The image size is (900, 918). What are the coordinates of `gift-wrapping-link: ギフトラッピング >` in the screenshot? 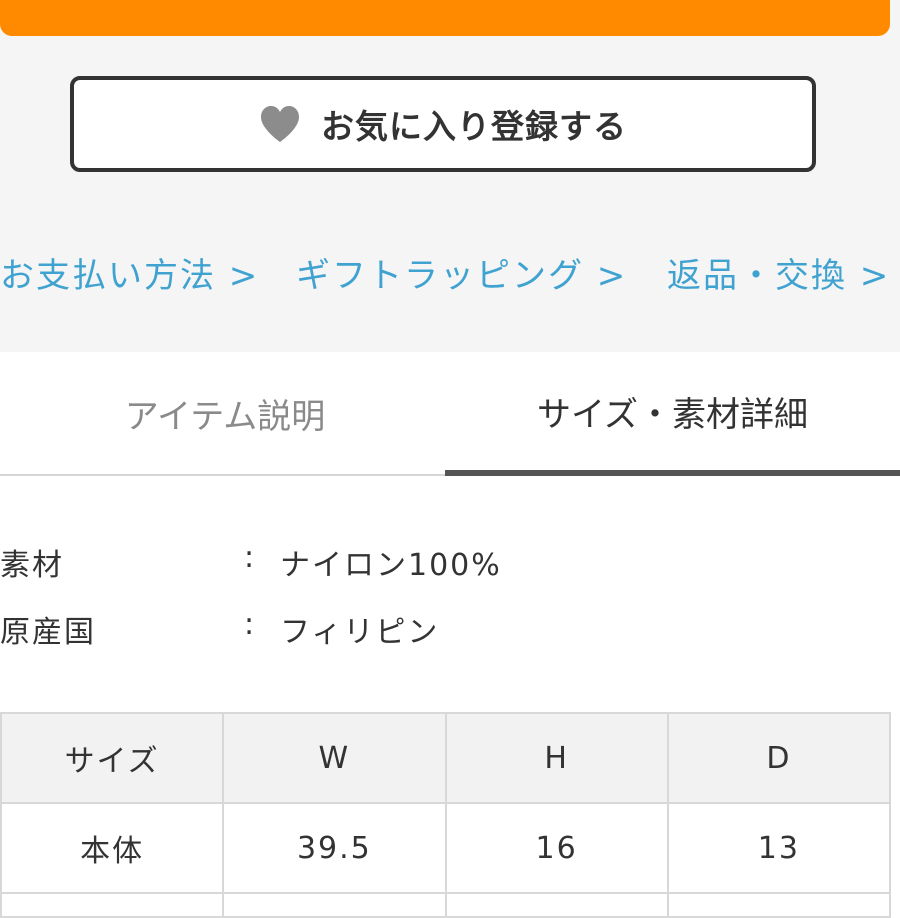 It's located at (461, 272).